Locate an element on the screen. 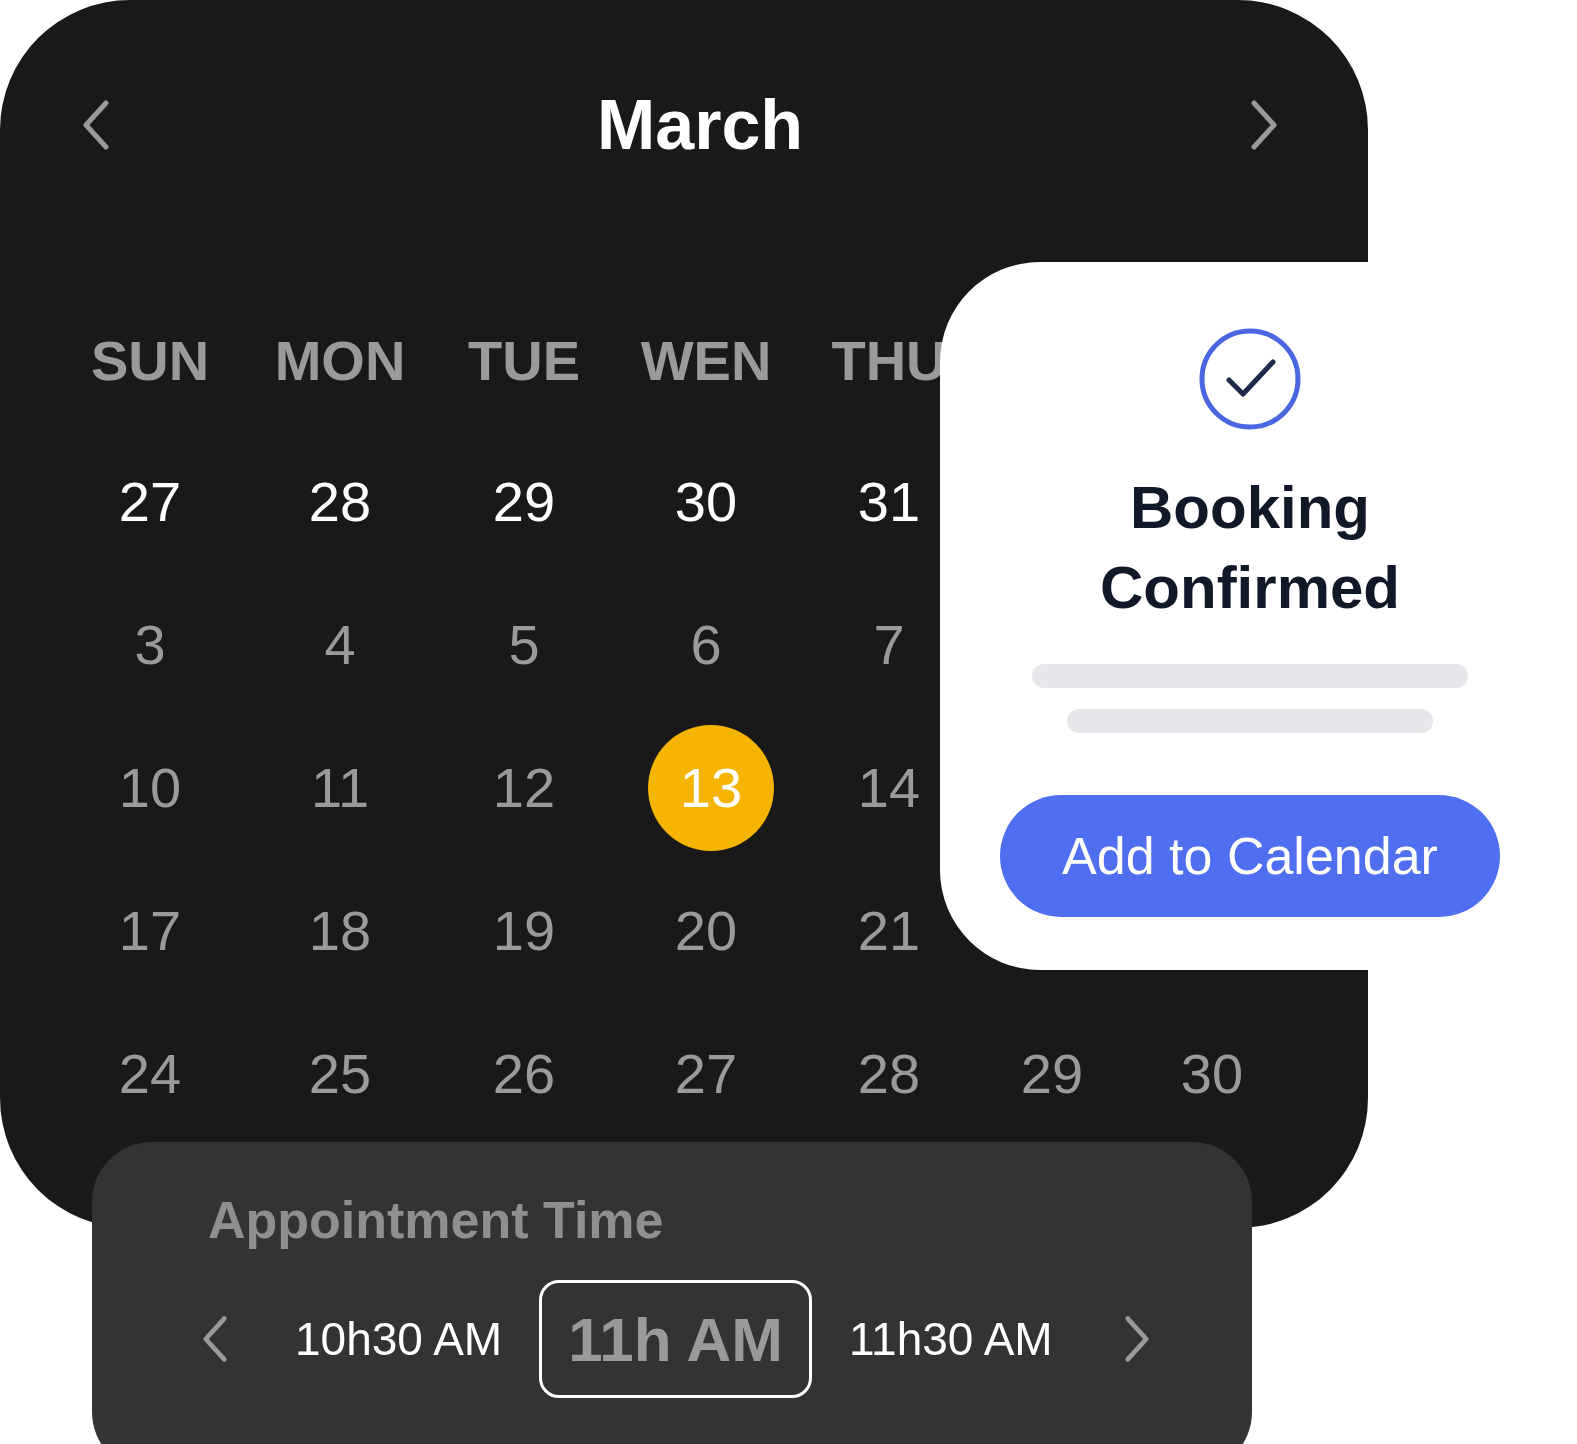 The image size is (1577, 1444). calendar-day: 7 is located at coordinates (889, 644).